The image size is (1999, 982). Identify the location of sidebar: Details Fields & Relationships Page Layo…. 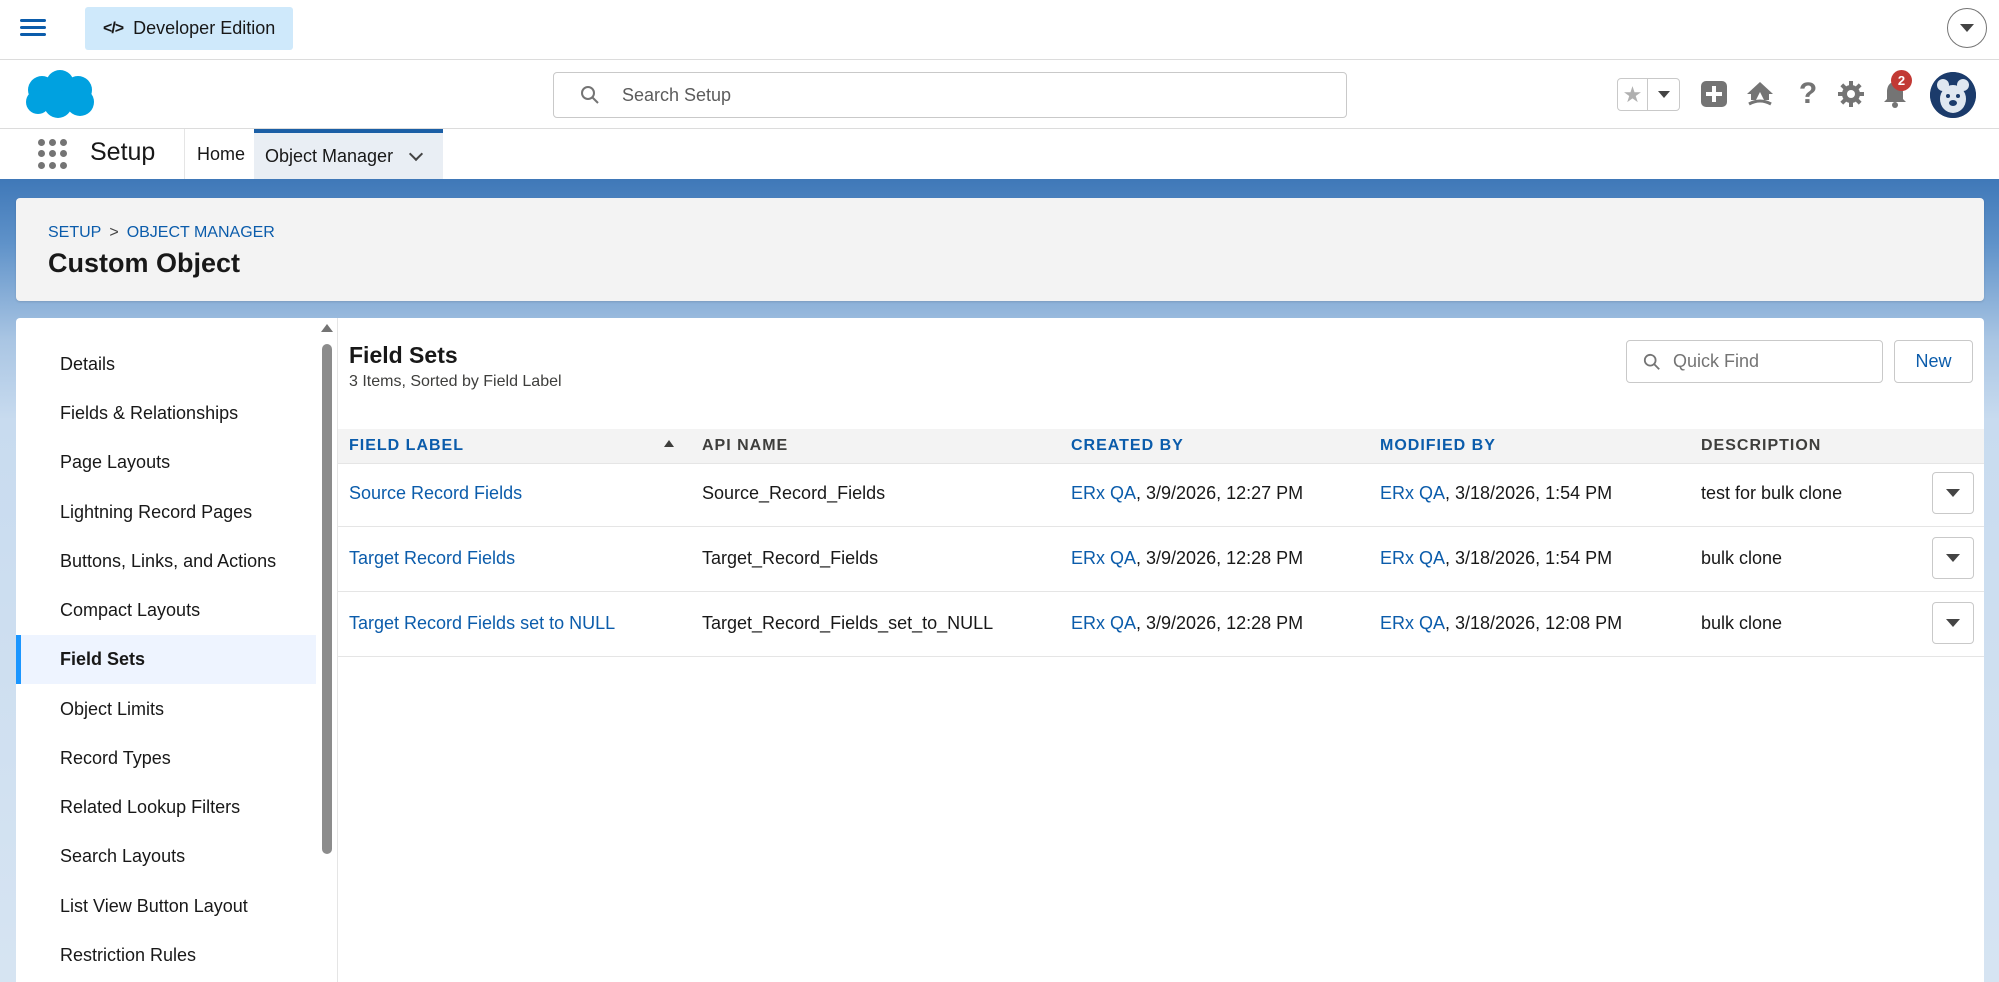
(166, 650).